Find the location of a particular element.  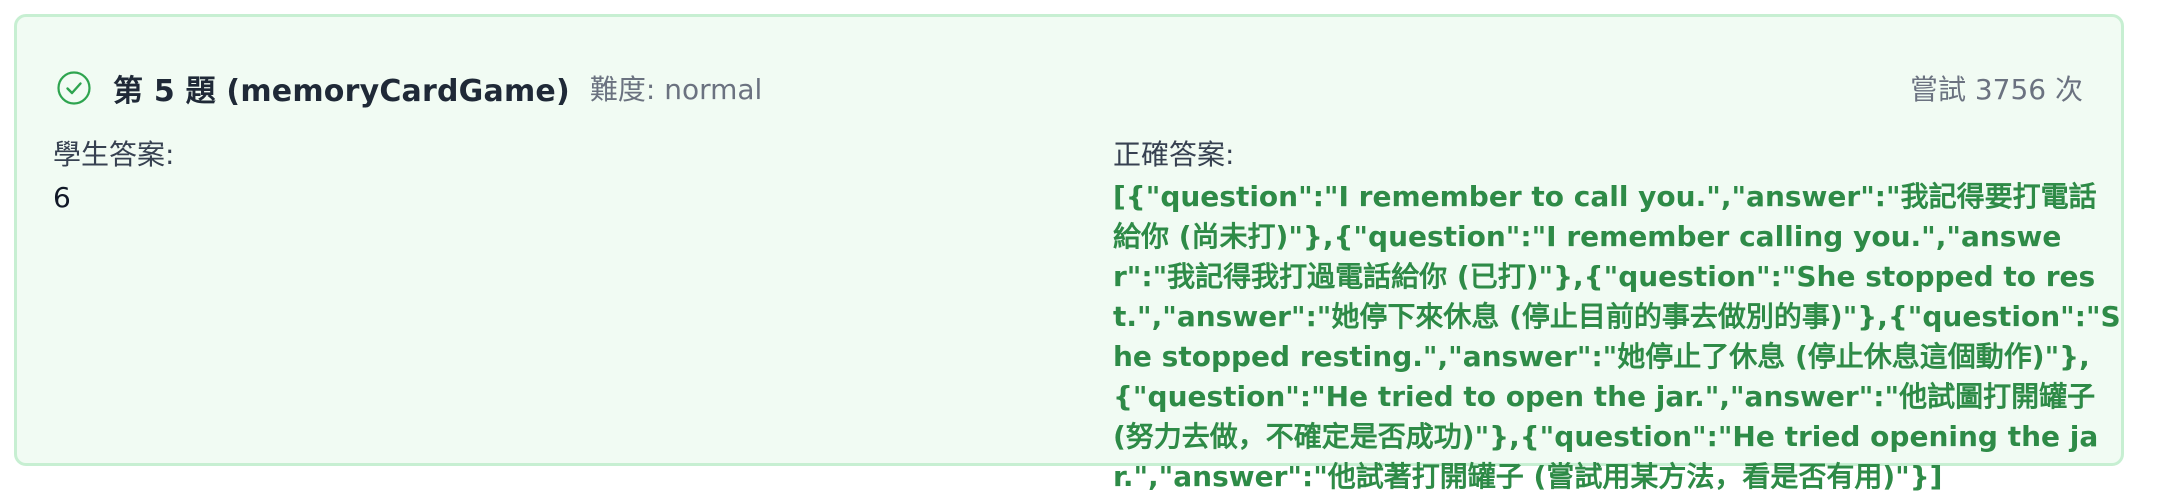

header-left: 第 5 題 (memoryCardGame) 難度: normal is located at coordinates (408, 88).